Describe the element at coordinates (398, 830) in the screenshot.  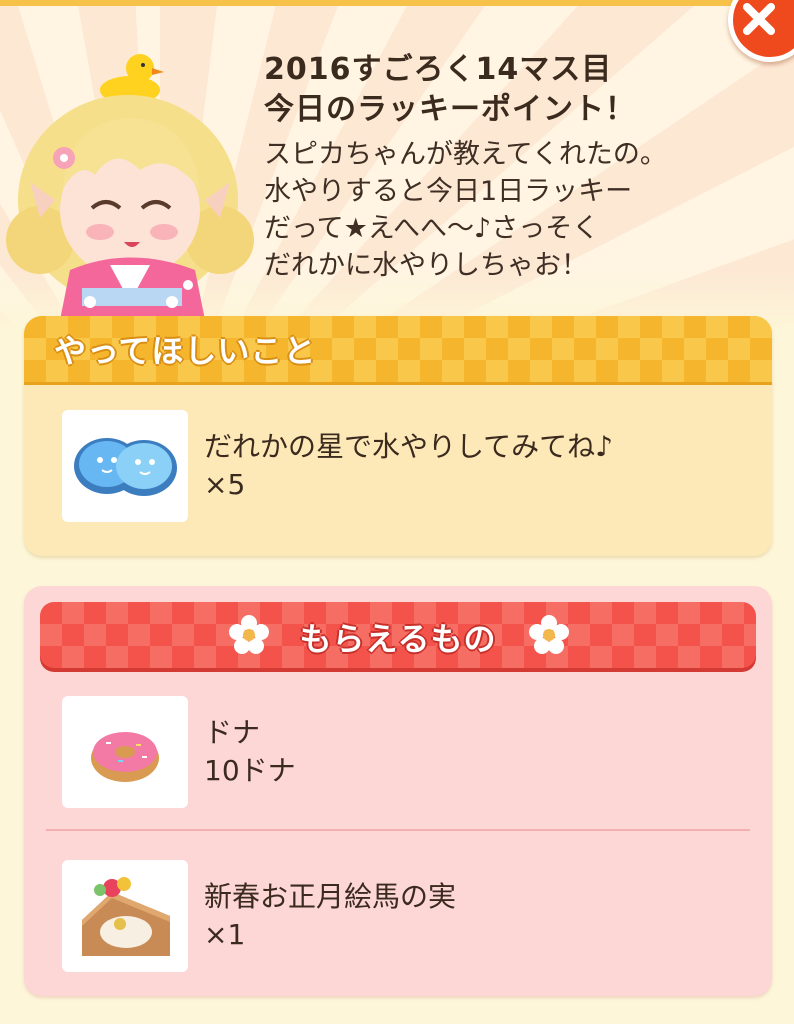
I see `reward-divider` at that location.